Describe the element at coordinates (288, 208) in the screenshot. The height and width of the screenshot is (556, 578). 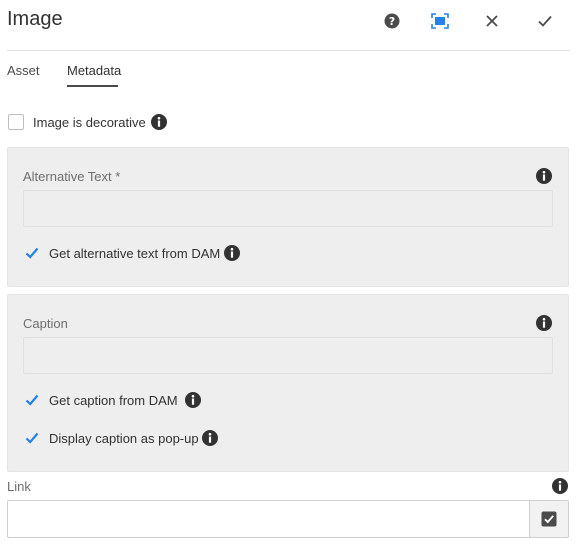
I see `alt-text-input` at that location.